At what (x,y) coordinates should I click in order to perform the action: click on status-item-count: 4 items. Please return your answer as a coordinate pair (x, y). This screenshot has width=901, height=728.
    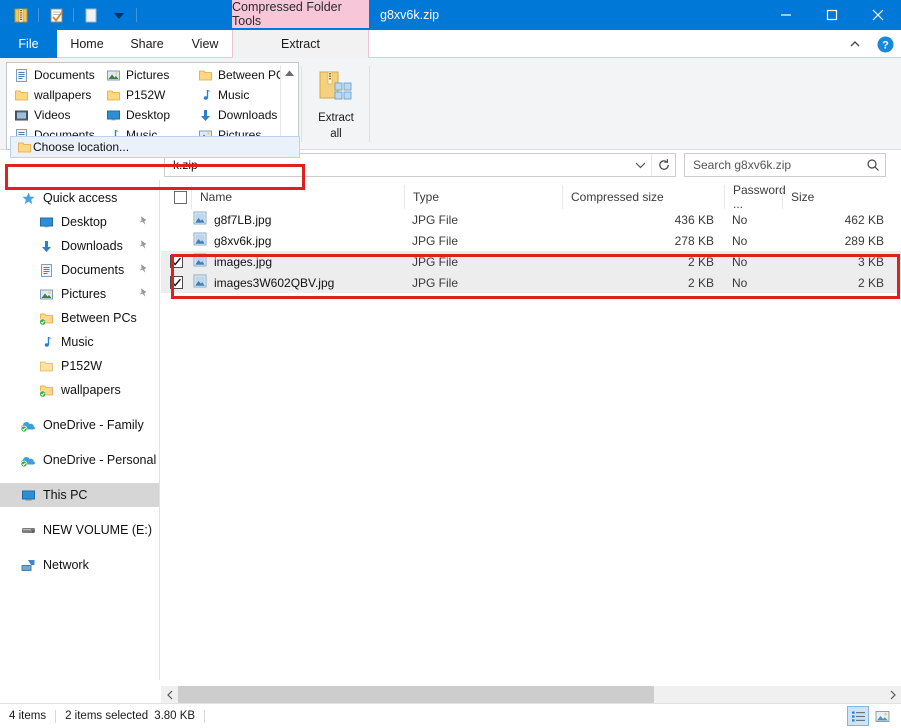
    Looking at the image, I should click on (28, 716).